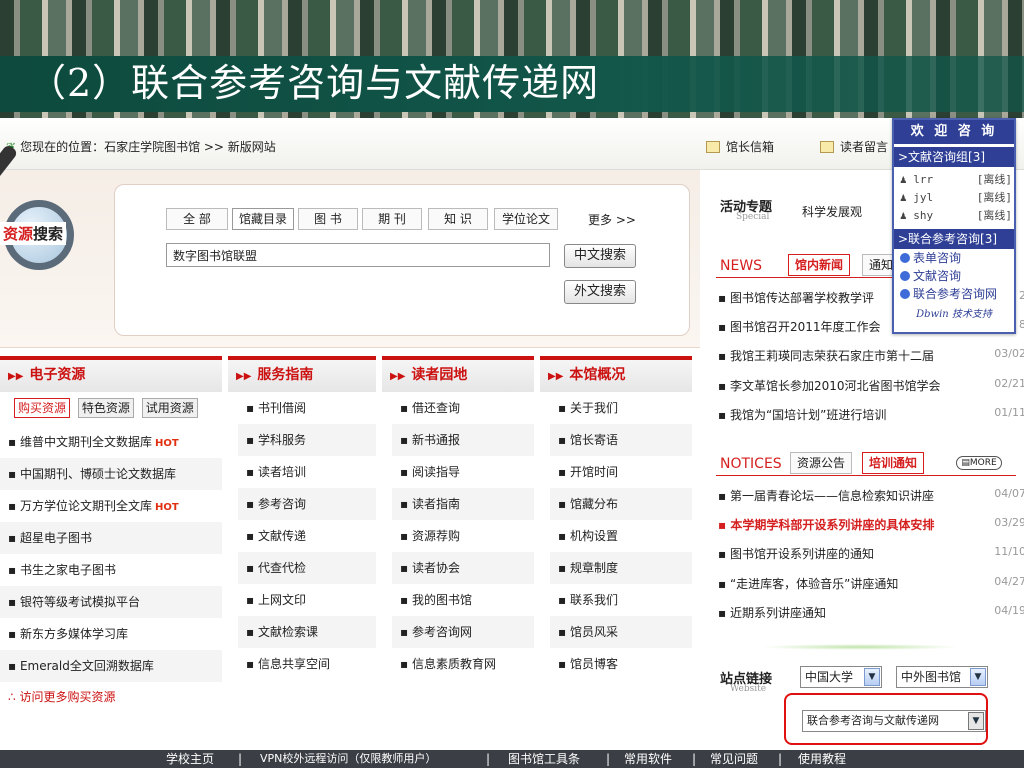 This screenshot has width=1024, height=768. Describe the element at coordinates (954, 294) in the screenshot. I see `joint-consult-network-link: 联合参考咨询网` at that location.